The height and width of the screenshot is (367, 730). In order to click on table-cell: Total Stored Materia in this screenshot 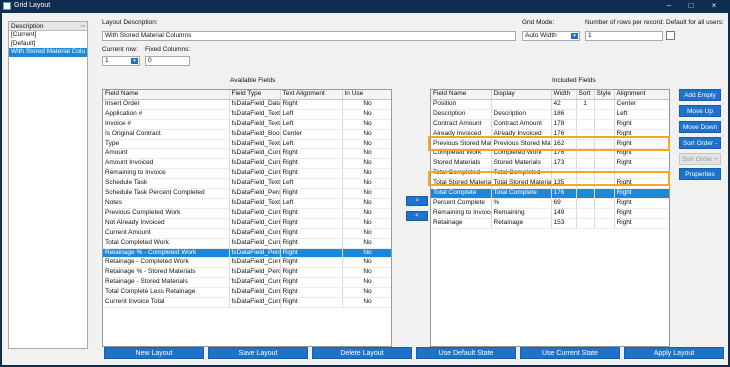, I will do `click(461, 184)`.